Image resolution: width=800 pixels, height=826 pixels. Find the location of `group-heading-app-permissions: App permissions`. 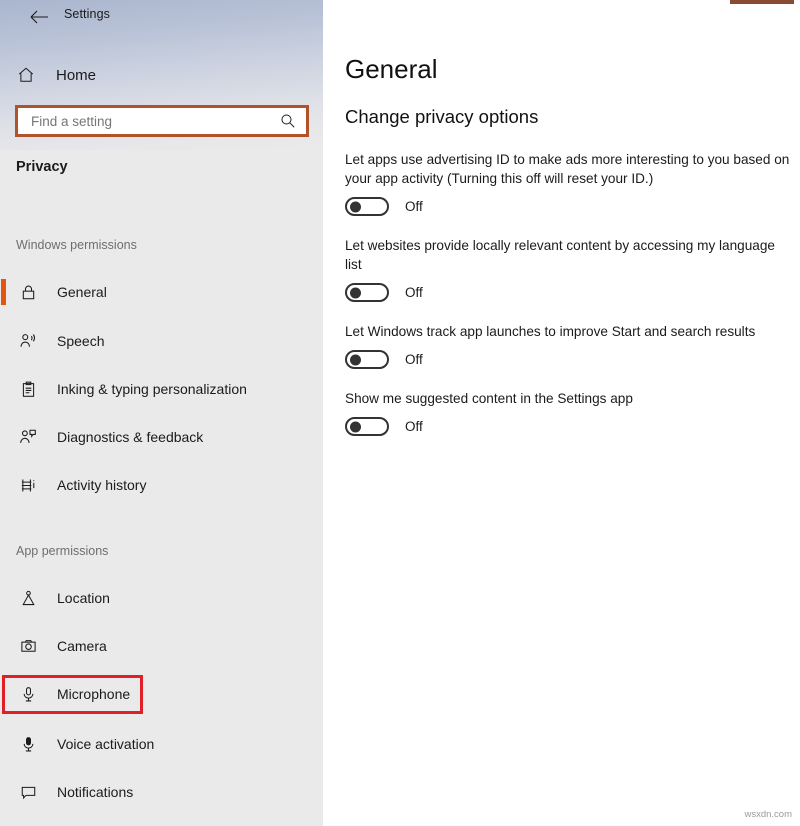

group-heading-app-permissions: App permissions is located at coordinates (62, 551).